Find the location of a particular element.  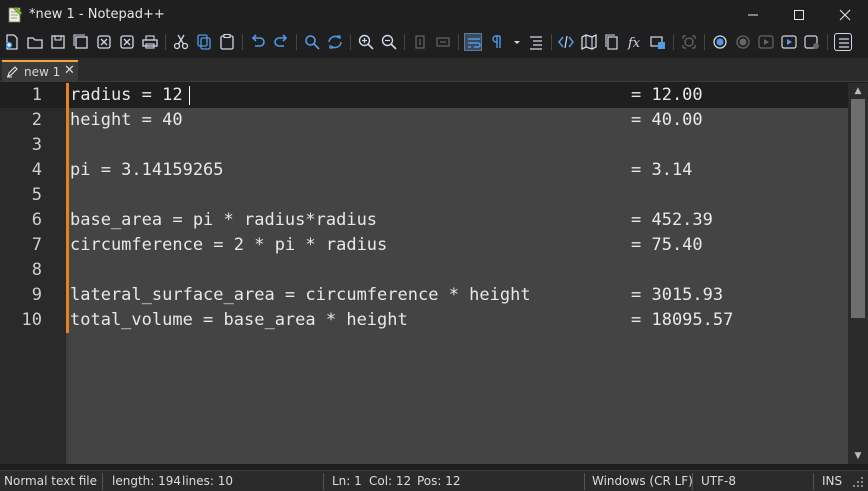

sync-vertical-button is located at coordinates (420, 42).